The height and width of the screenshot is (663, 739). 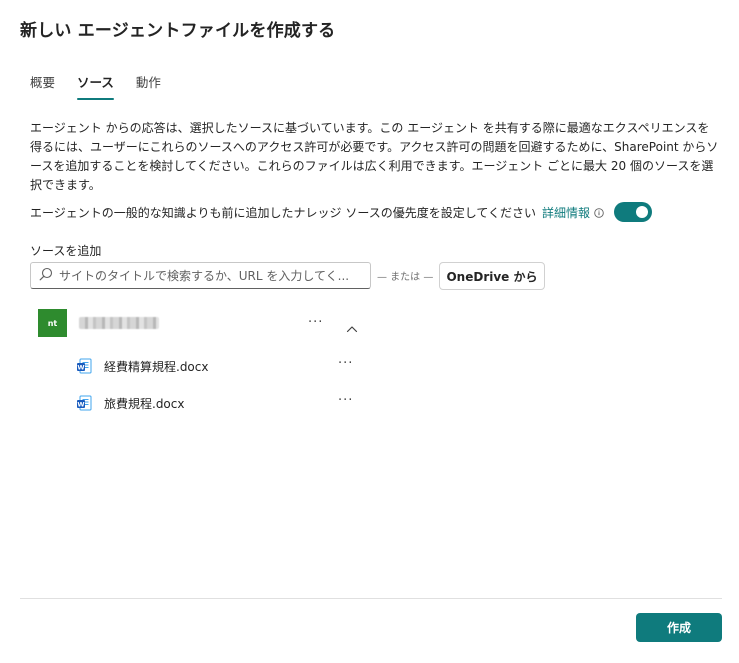 I want to click on tab-bar: 概要 ソース 動作, so click(x=106, y=84).